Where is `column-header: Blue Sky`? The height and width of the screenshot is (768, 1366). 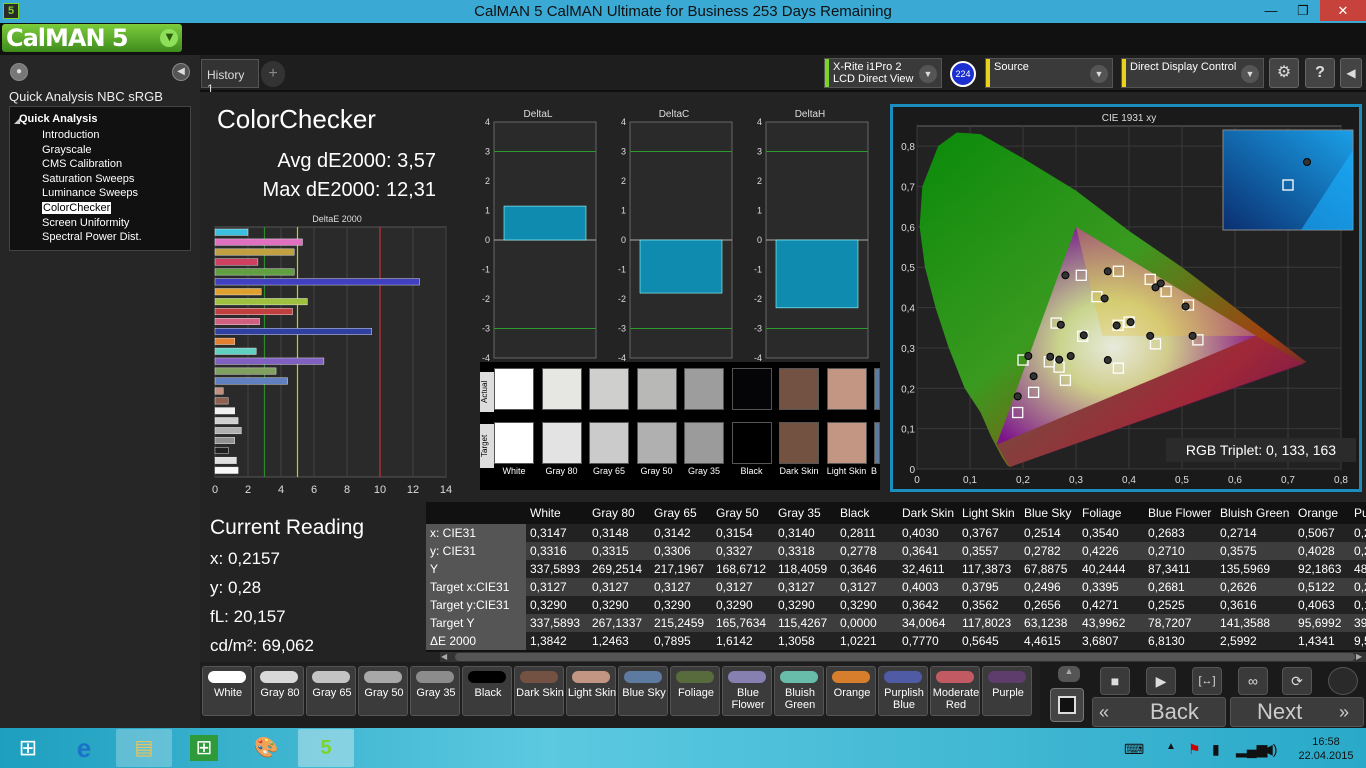 column-header: Blue Sky is located at coordinates (1049, 513).